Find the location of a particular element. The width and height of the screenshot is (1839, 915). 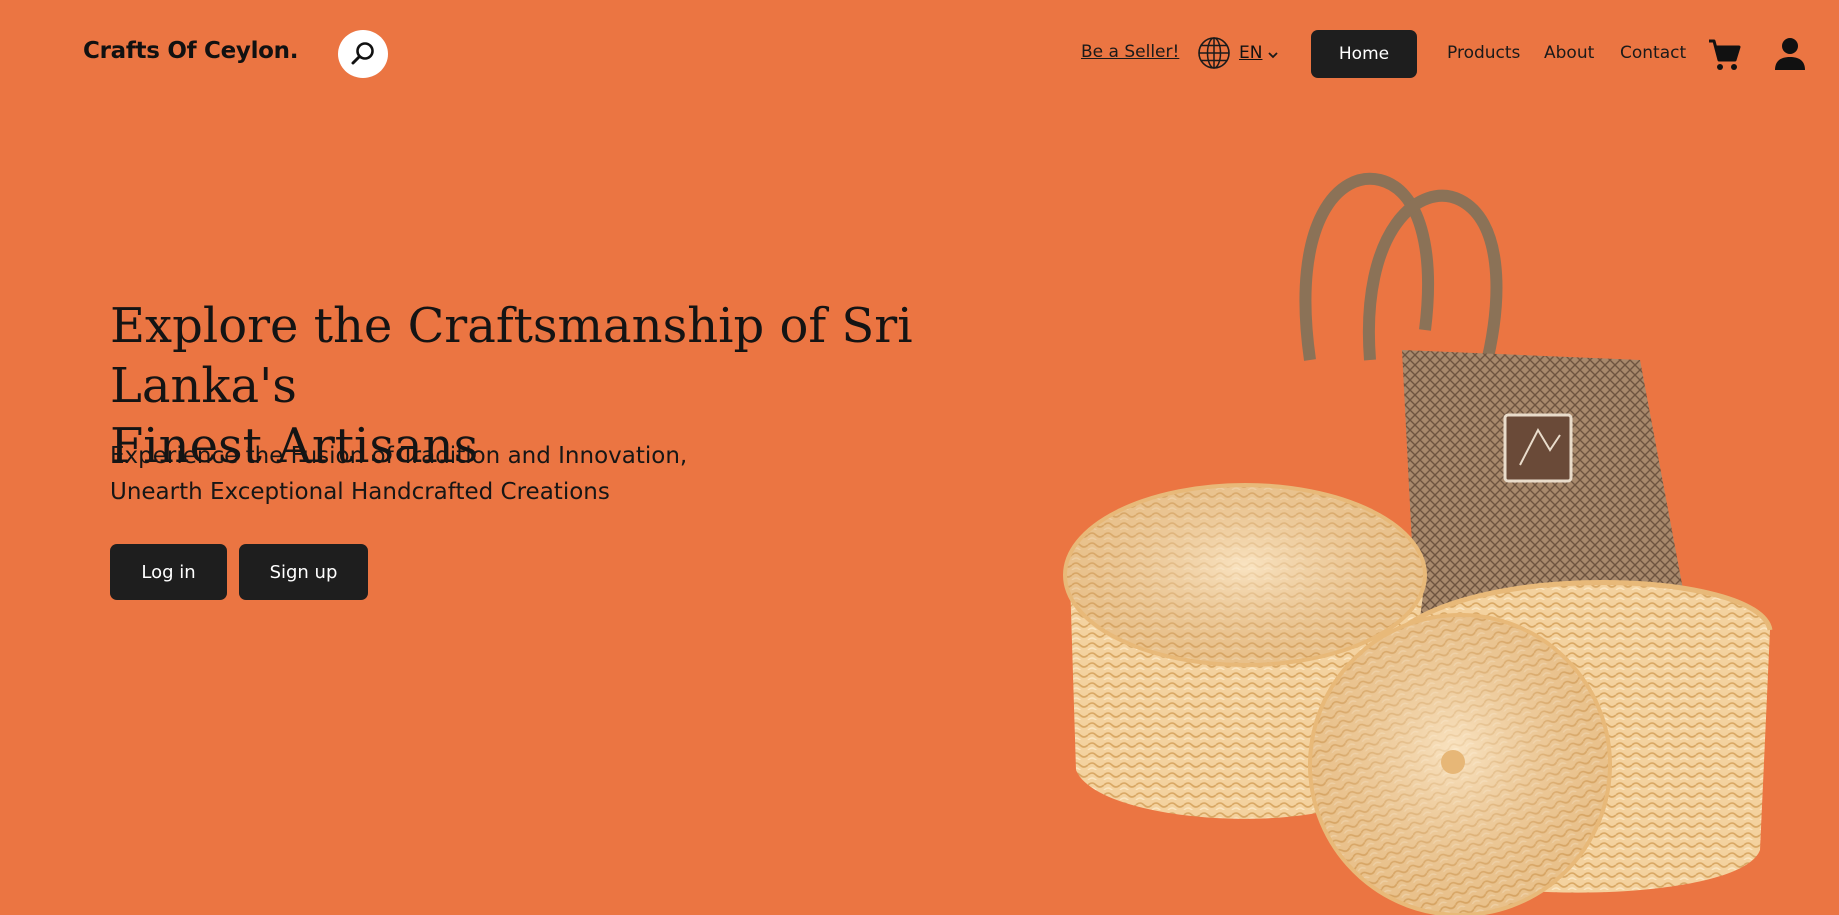

cart-icon is located at coordinates (1724, 55).